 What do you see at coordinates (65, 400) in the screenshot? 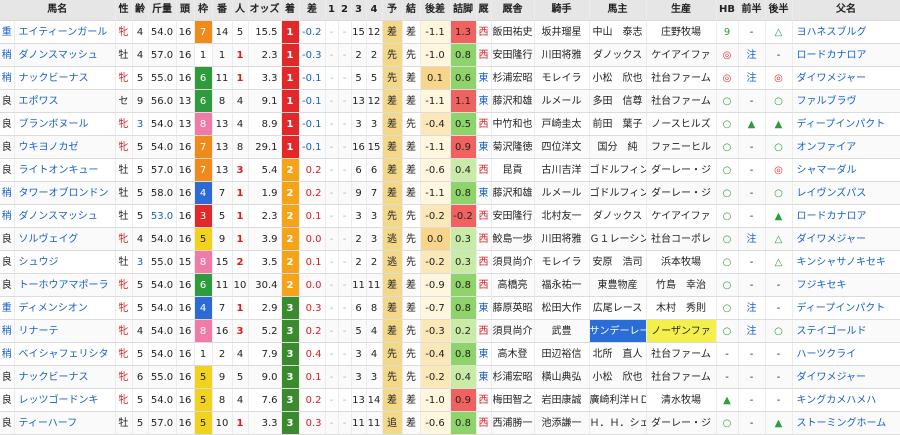
I see `horse-name-link: レッツゴードンキ` at bounding box center [65, 400].